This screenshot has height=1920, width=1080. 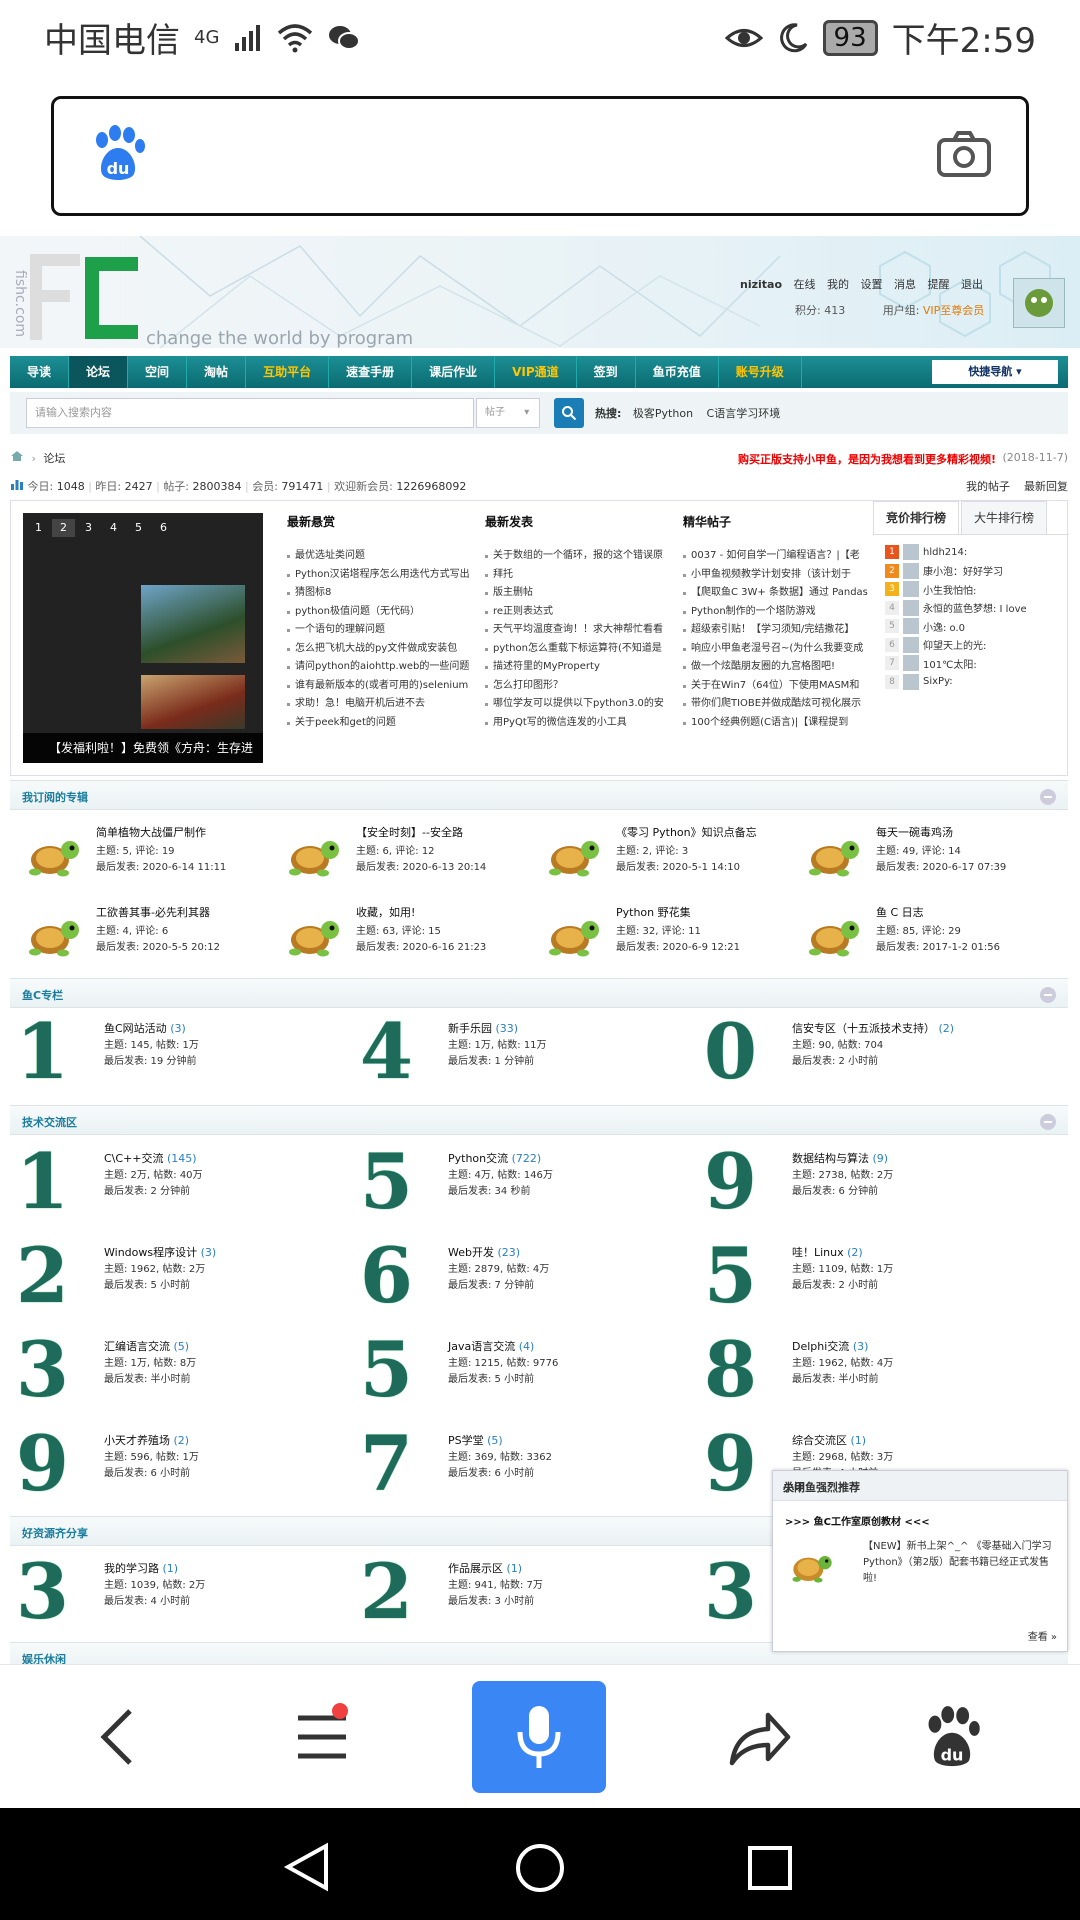 What do you see at coordinates (54, 458) in the screenshot?
I see `breadcrumb-forum: 论坛` at bounding box center [54, 458].